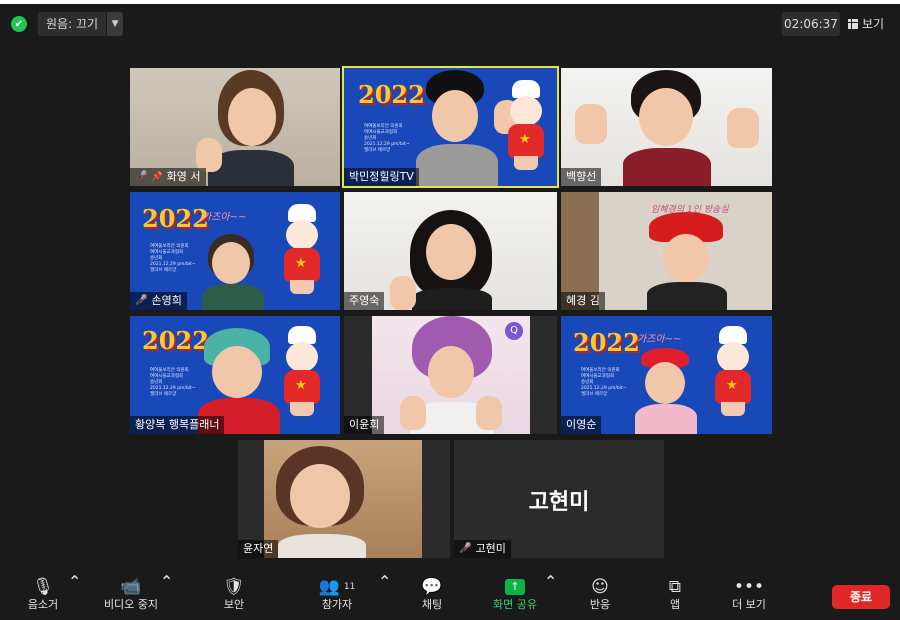  I want to click on stop-video-label: 비디오 중지, so click(131, 604).